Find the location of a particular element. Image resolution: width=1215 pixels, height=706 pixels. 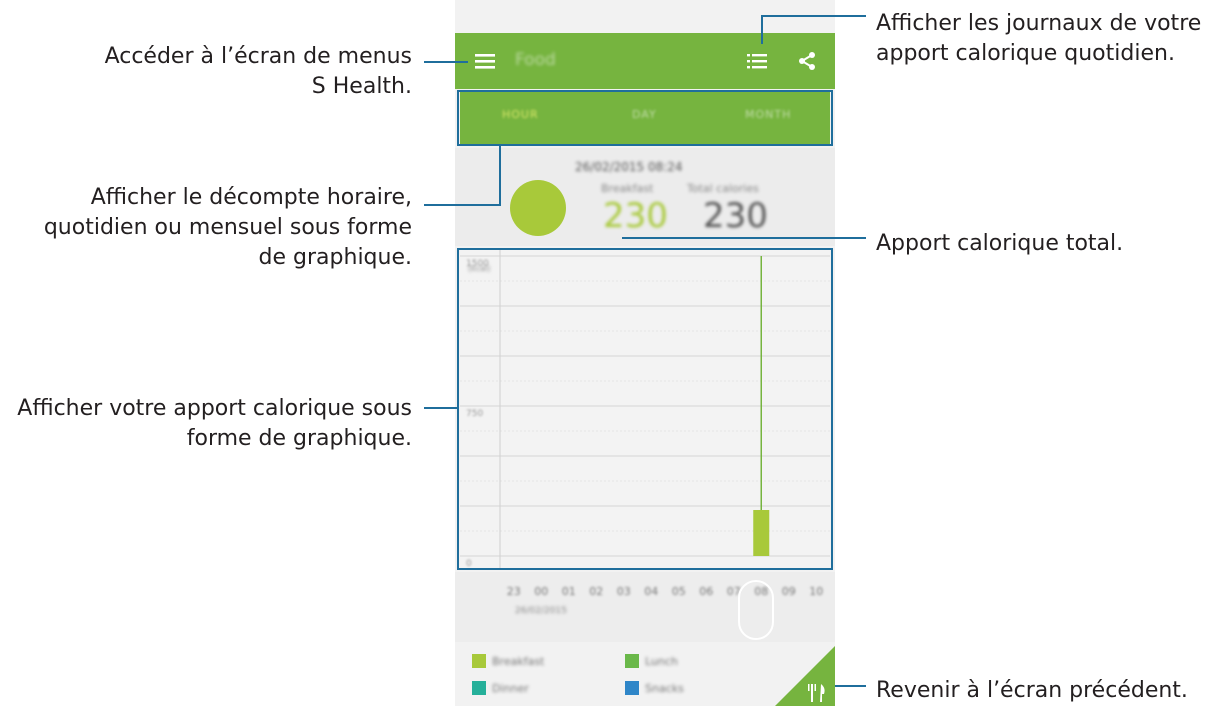

time-axis: 23 00 01 02 03 04 05 06 07 08 09 10 26/02/2015 is located at coordinates (645, 607).